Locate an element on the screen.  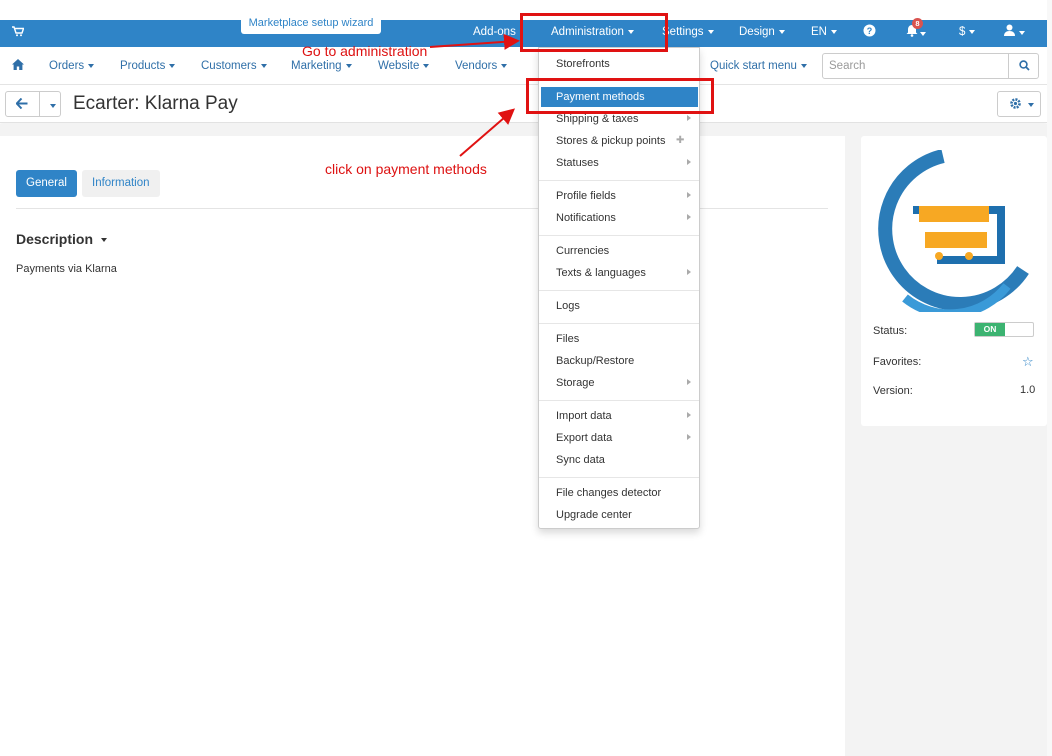
menu-item-export-data: Export data is located at coordinates (619, 438).